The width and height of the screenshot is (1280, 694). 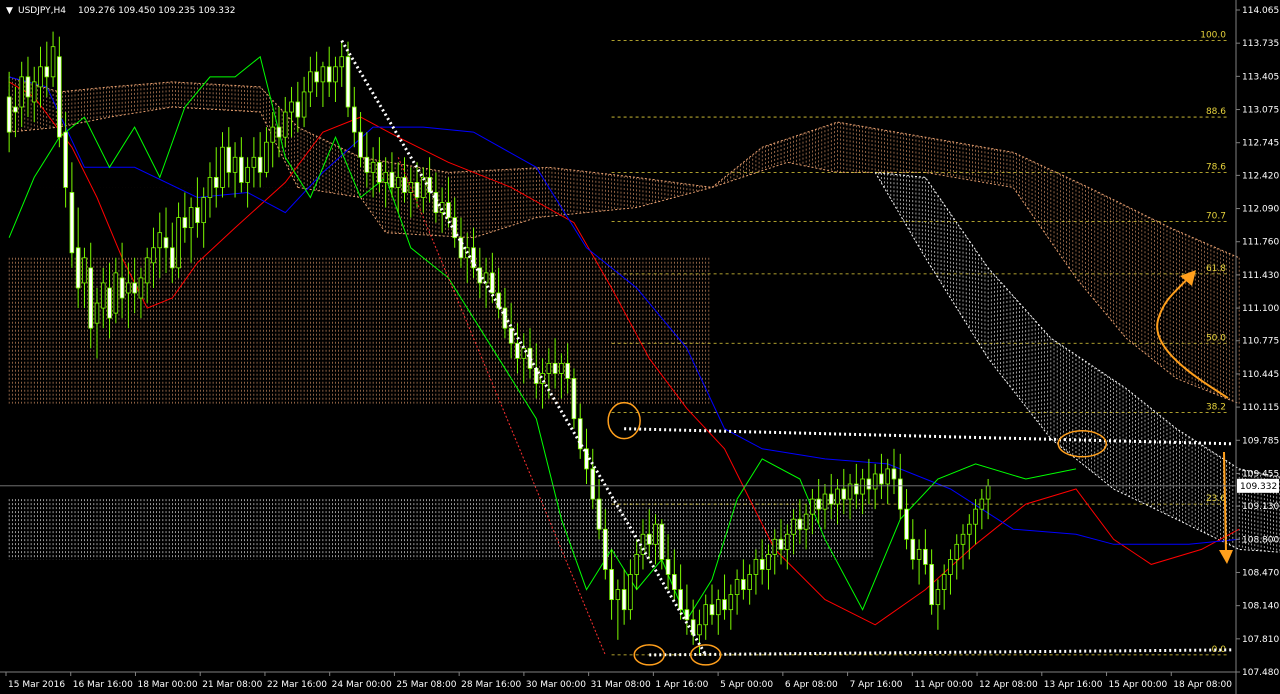 What do you see at coordinates (426, 685) in the screenshot?
I see `x-tick-label: 25 Mar 08:00` at bounding box center [426, 685].